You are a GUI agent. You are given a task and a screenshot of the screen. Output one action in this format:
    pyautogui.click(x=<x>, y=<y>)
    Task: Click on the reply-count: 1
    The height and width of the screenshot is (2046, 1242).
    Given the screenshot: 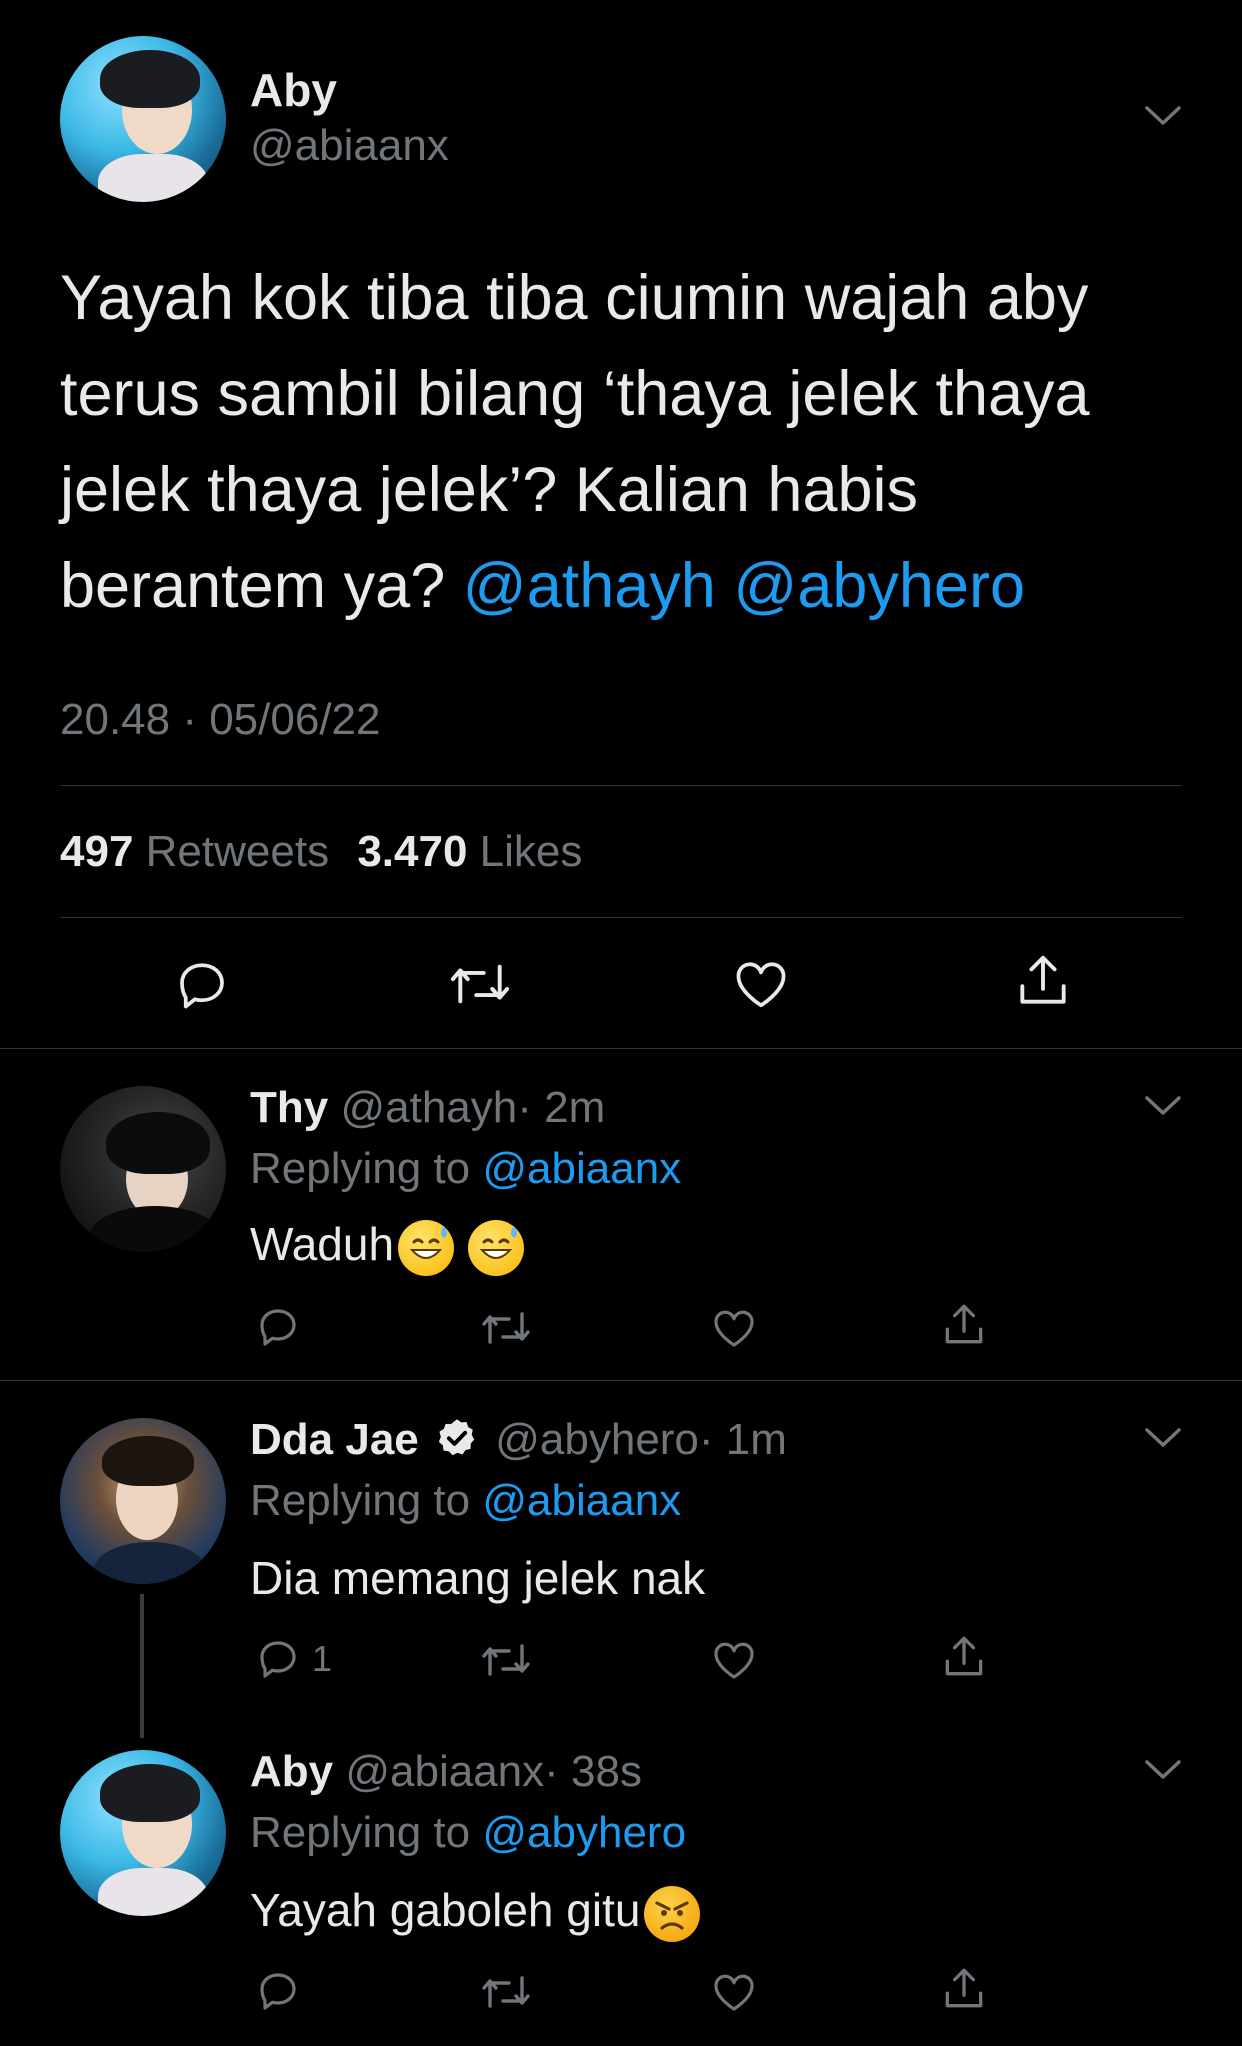 What is the action you would take?
    pyautogui.click(x=322, y=1658)
    